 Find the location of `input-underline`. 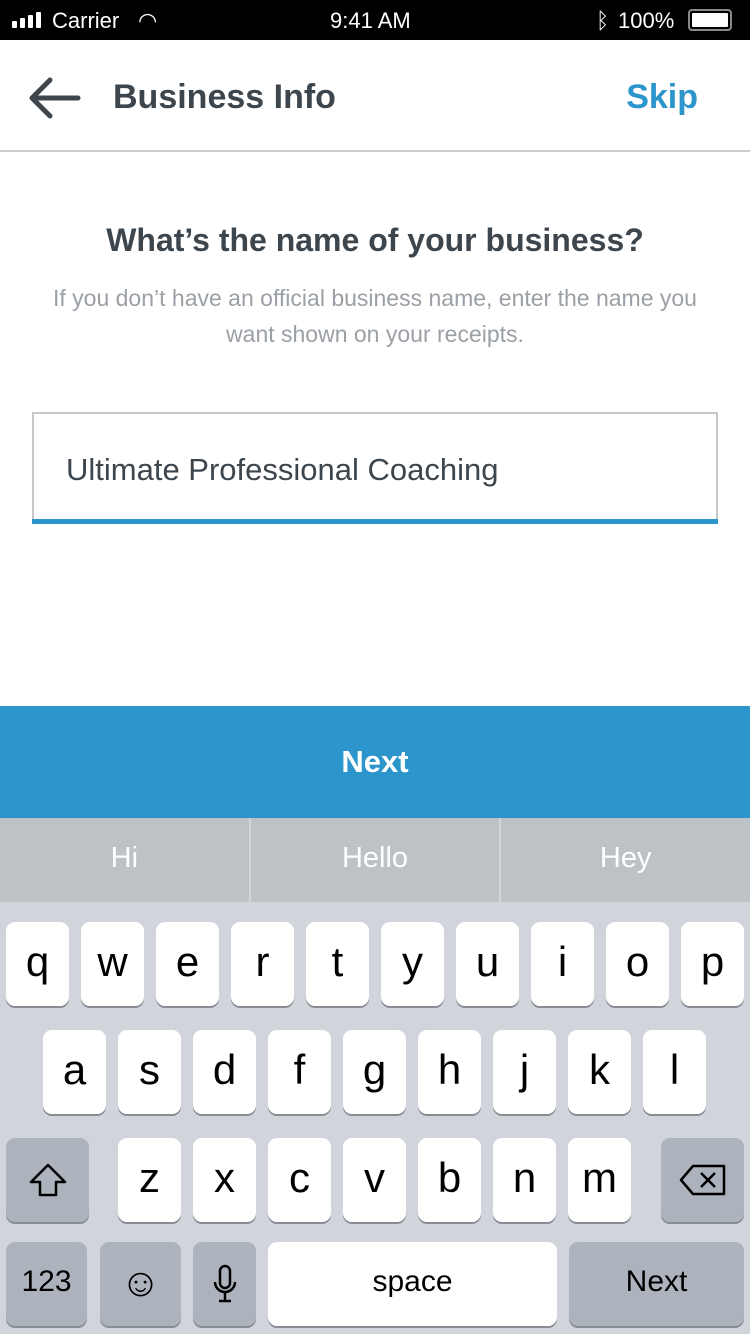

input-underline is located at coordinates (375, 521).